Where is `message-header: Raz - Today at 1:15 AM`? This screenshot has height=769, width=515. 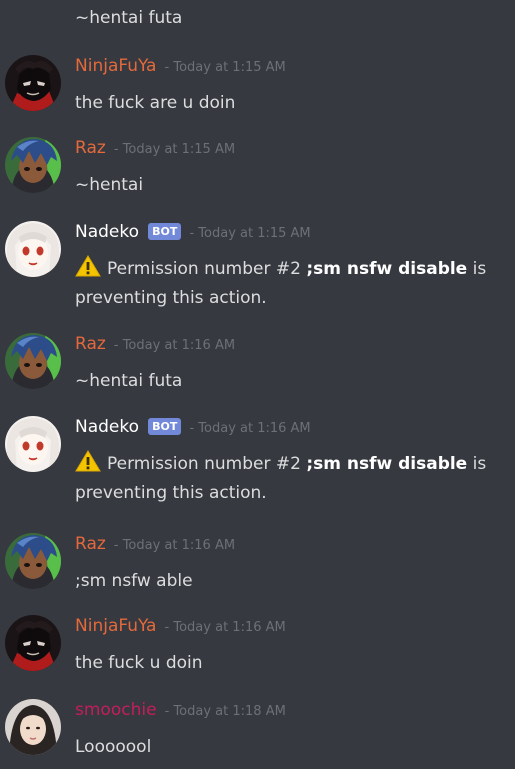 message-header: Raz - Today at 1:15 AM is located at coordinates (155, 148).